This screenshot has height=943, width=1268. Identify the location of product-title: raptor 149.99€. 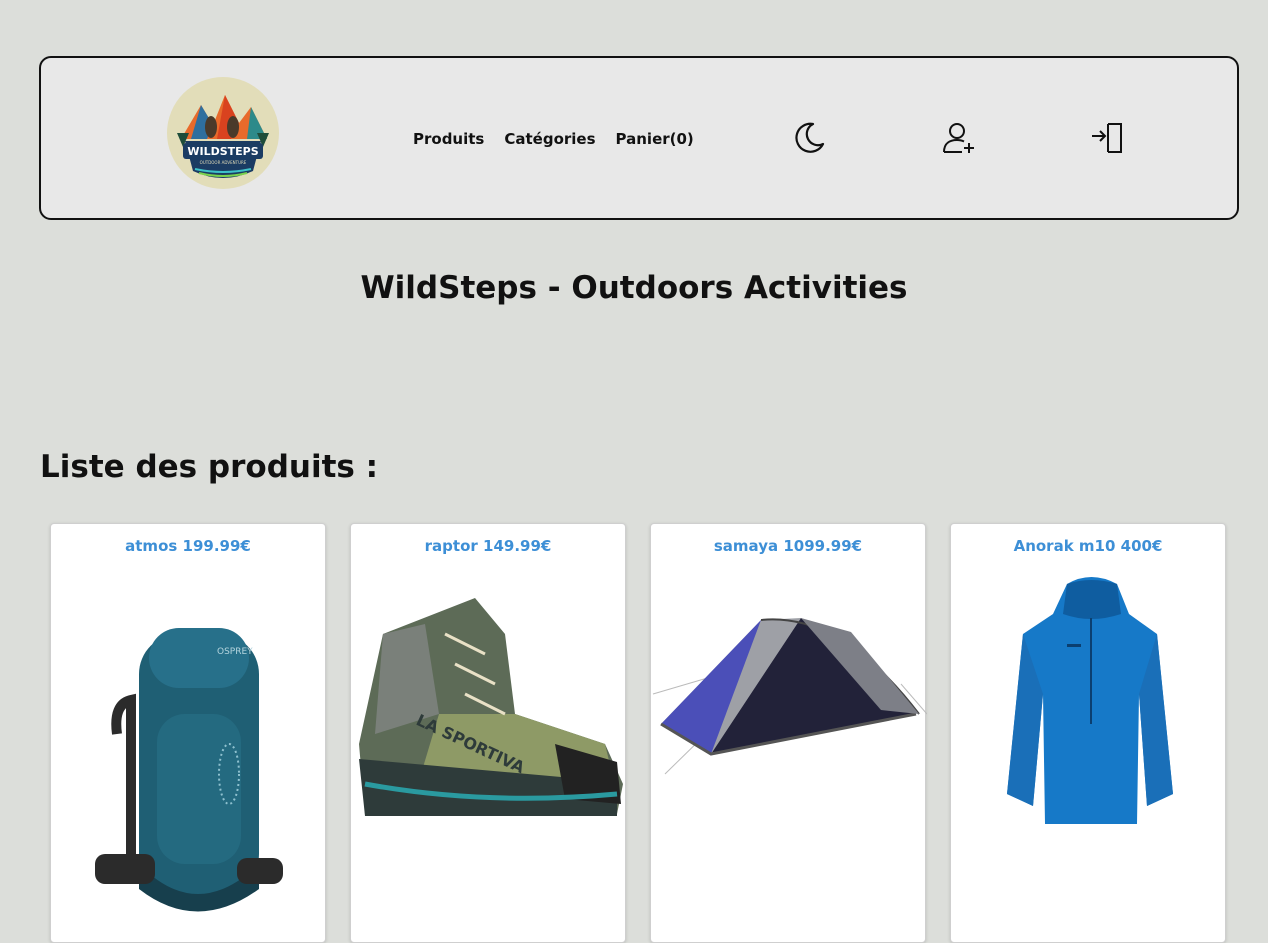
(488, 546).